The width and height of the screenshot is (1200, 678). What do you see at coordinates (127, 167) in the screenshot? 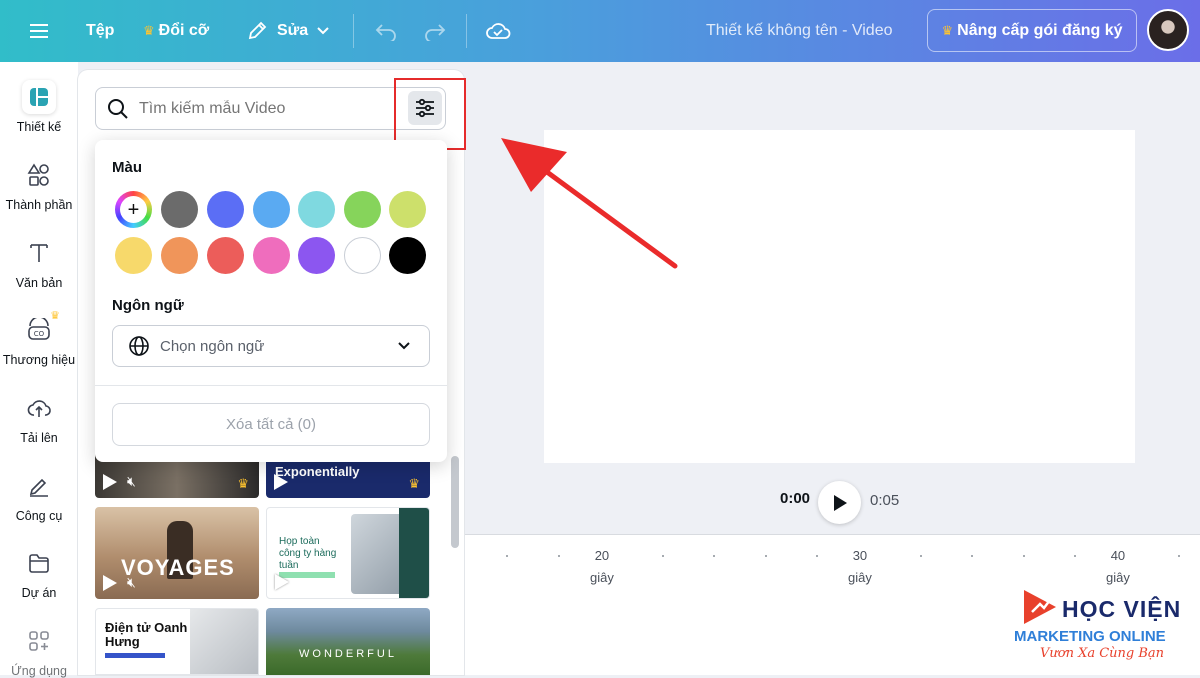
I see `color-heading: Màu` at bounding box center [127, 167].